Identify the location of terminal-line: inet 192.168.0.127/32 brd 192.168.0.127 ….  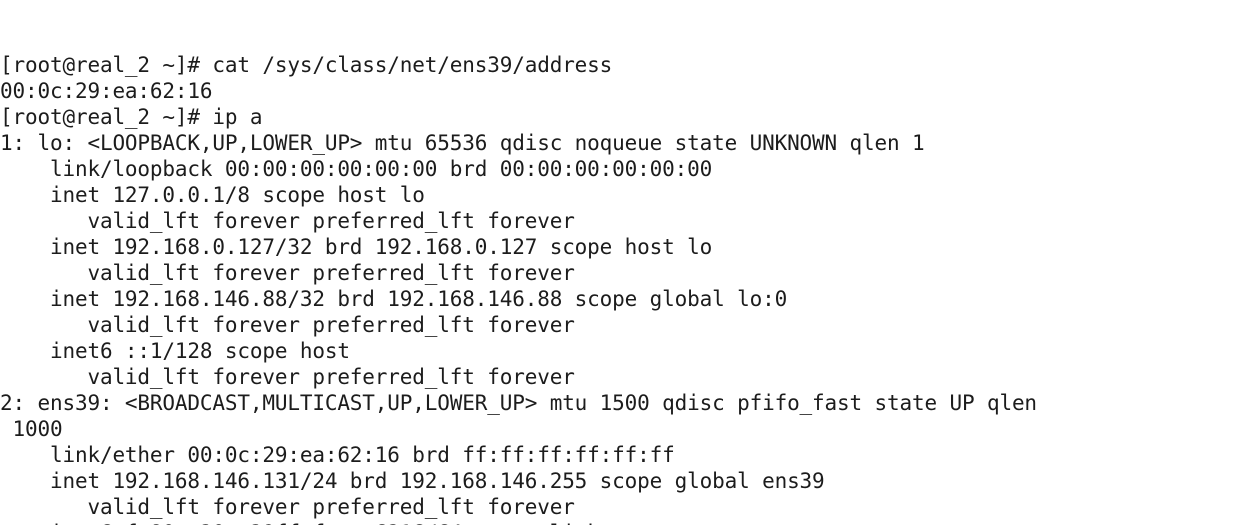
(356, 247).